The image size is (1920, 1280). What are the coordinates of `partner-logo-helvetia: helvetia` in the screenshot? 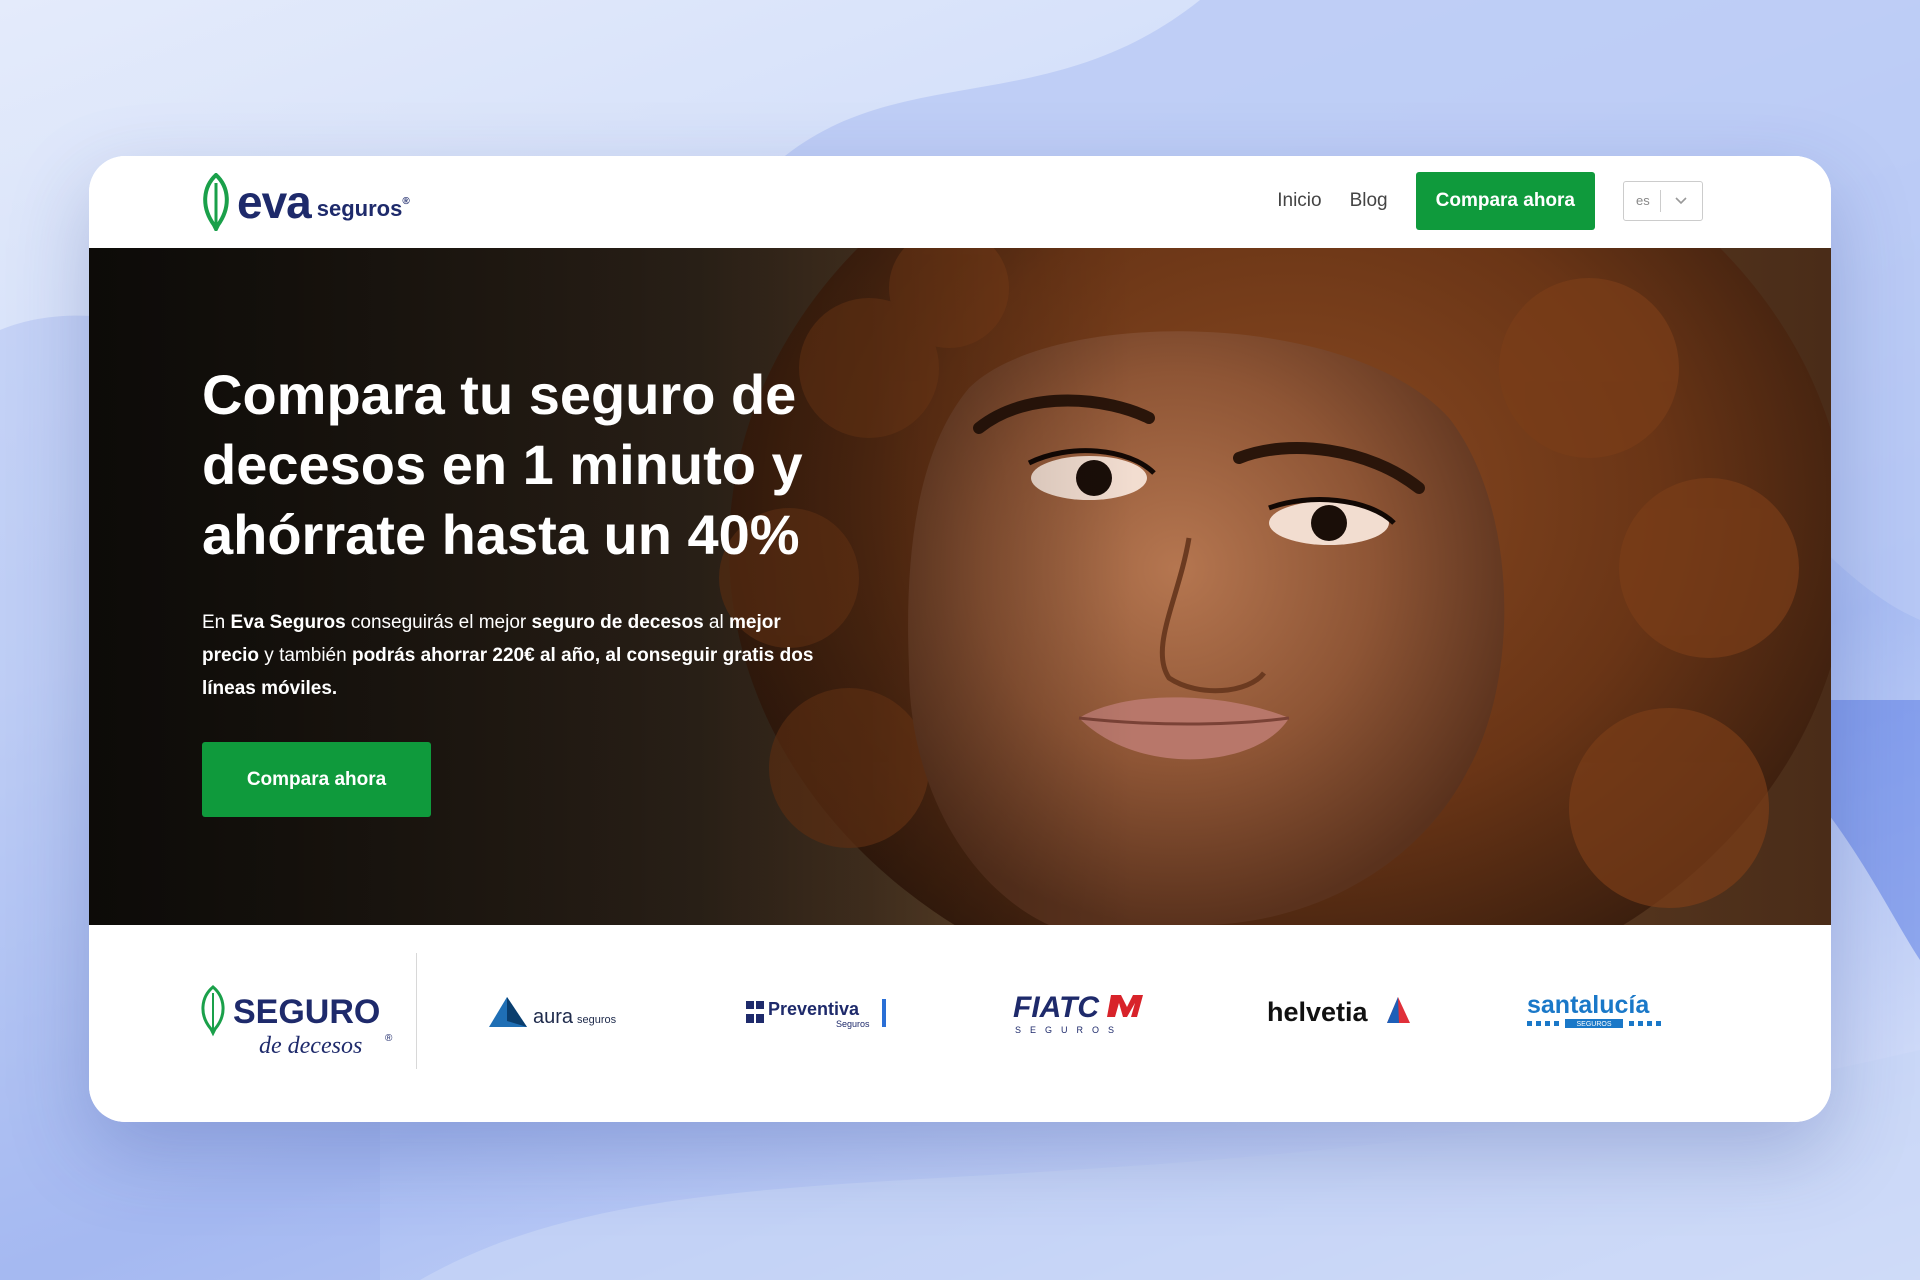 It's located at (1340, 1011).